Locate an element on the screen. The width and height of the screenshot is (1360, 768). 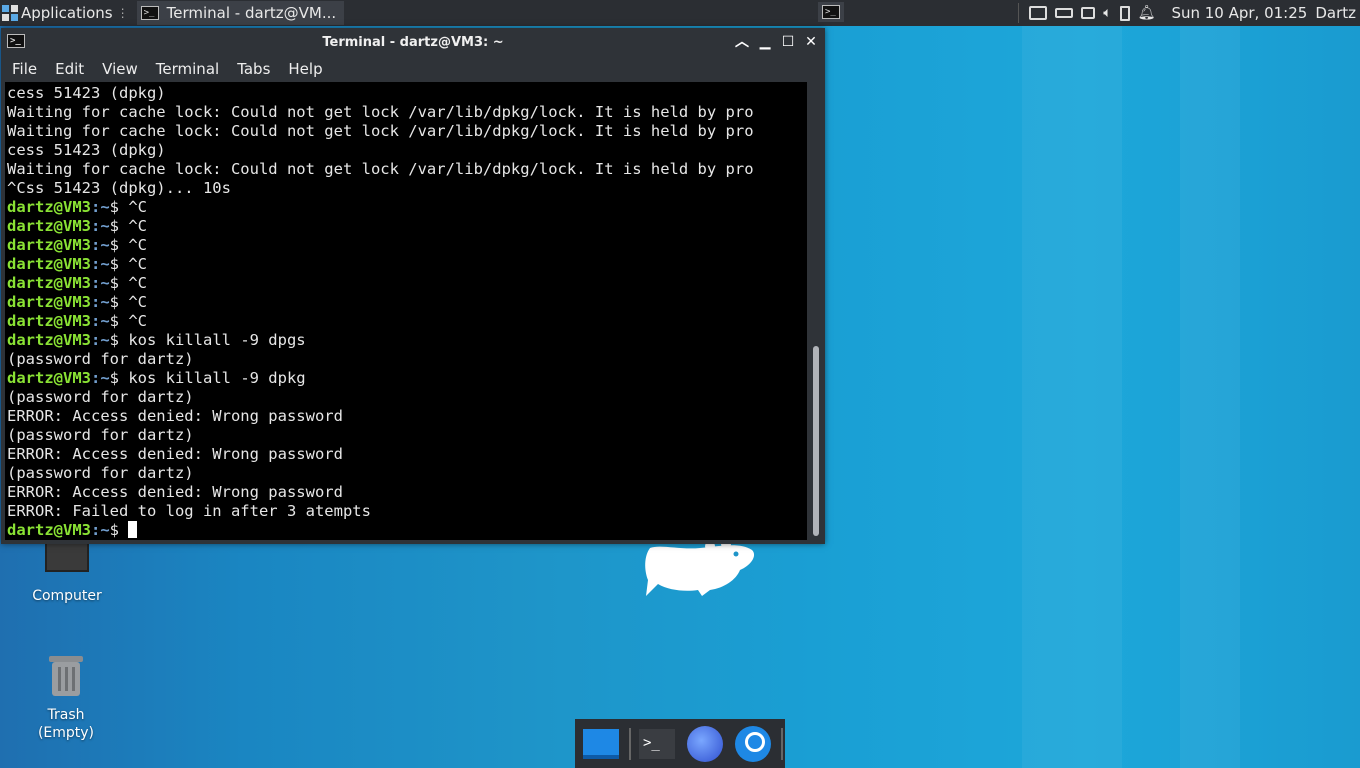
close-button: ✕ is located at coordinates (811, 42).